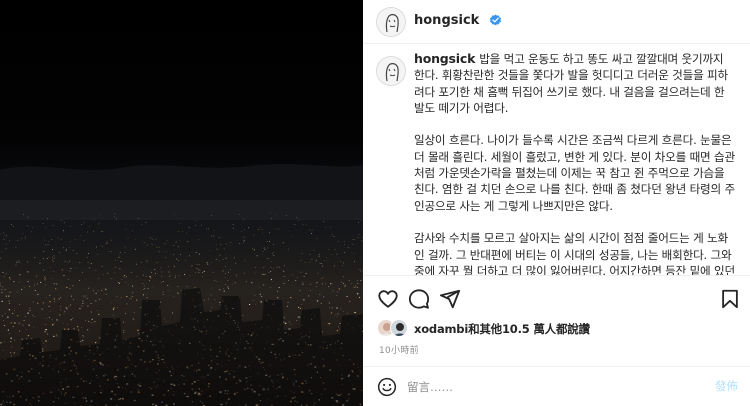 Image resolution: width=750 pixels, height=406 pixels. Describe the element at coordinates (388, 299) in the screenshot. I see `like-button` at that location.